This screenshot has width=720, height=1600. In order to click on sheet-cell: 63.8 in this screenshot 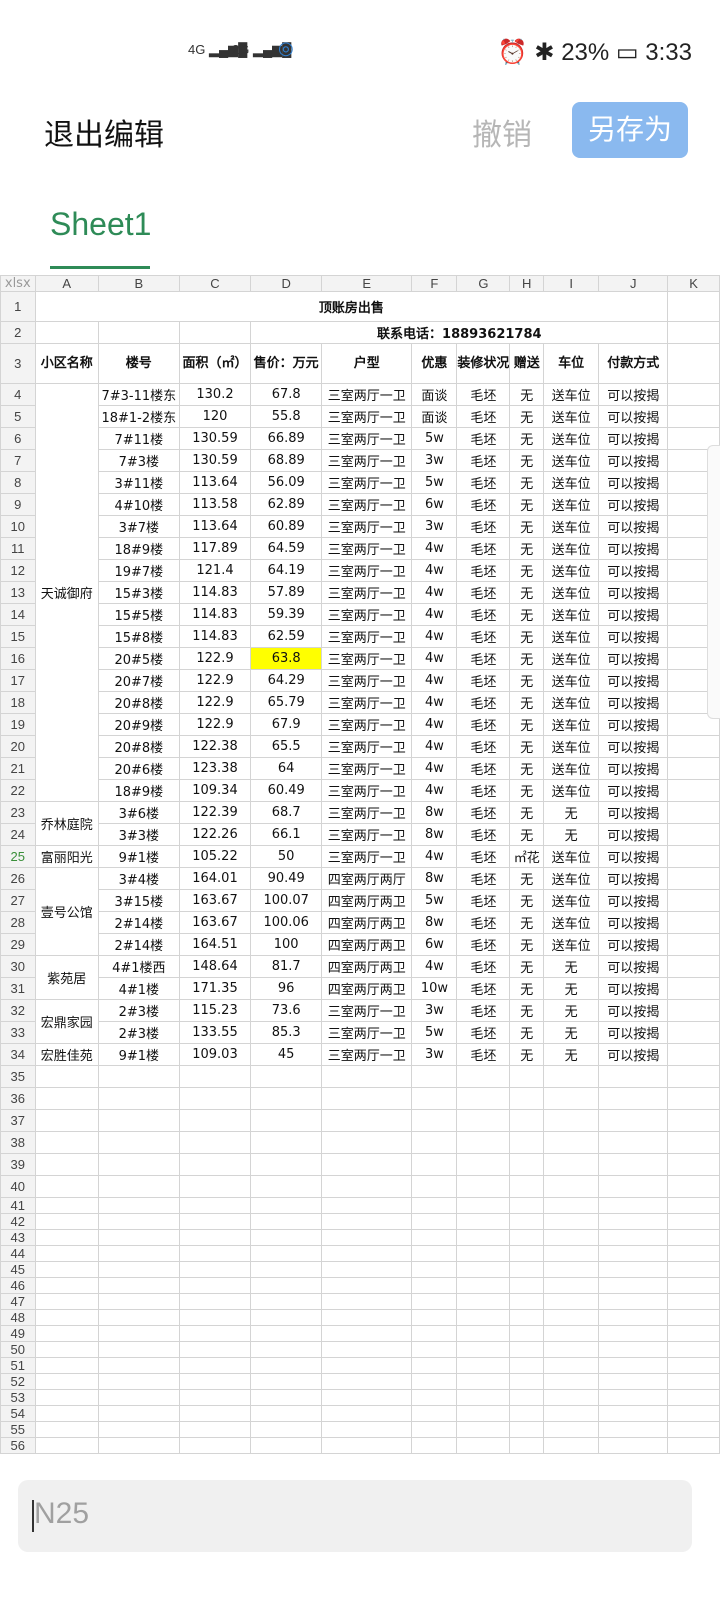, I will do `click(286, 658)`.